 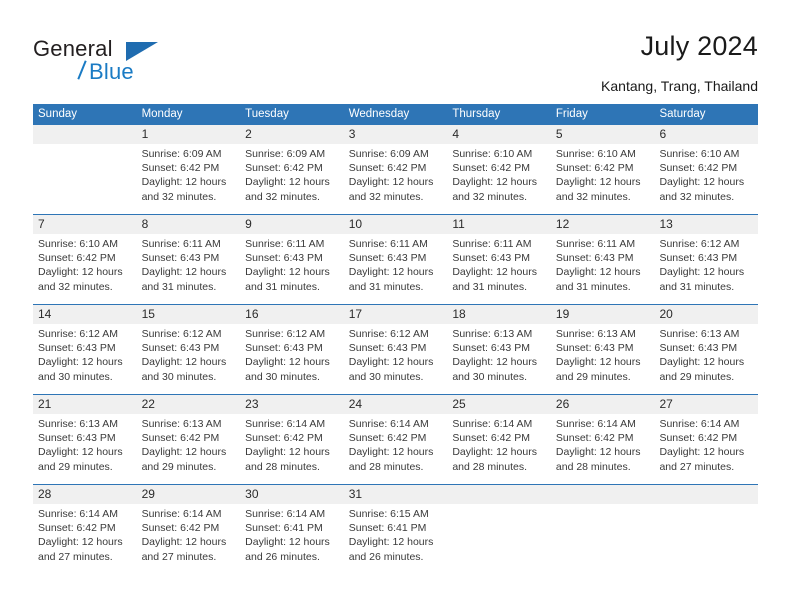 What do you see at coordinates (388, 154) in the screenshot?
I see `sunrise-text: Sunrise: 6:09 AM` at bounding box center [388, 154].